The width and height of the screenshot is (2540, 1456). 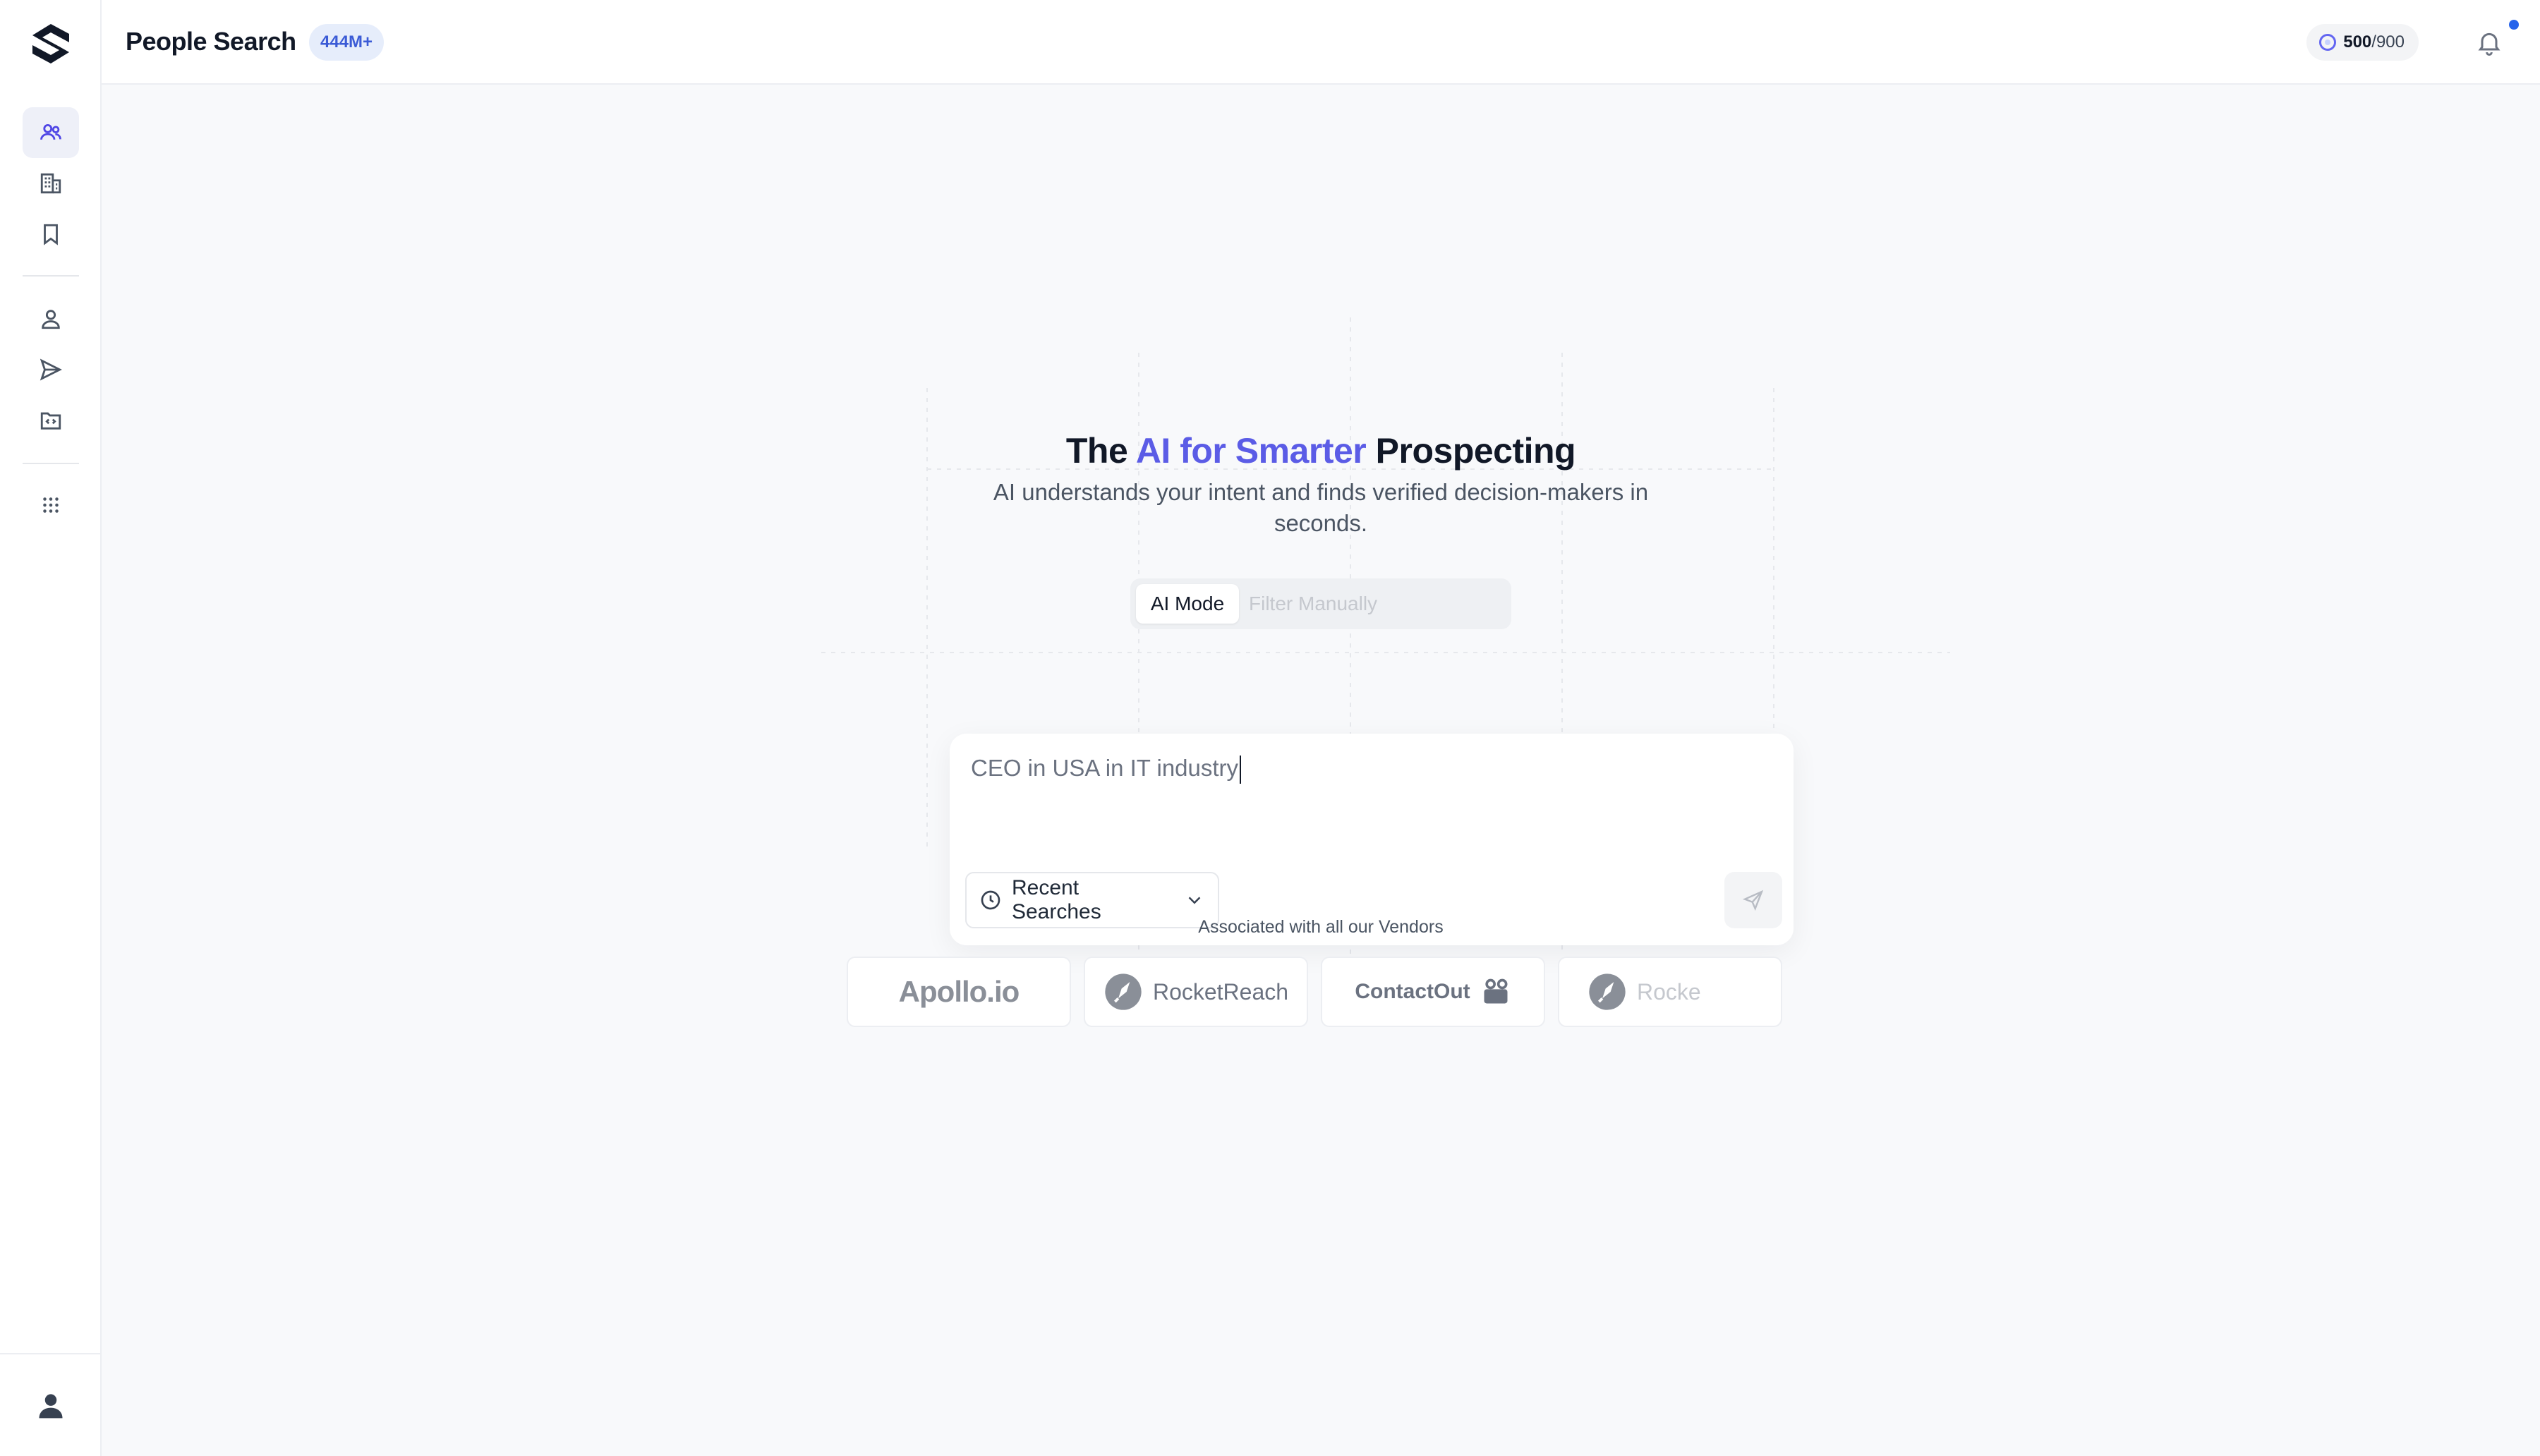 I want to click on sidebar-item-people, so click(x=51, y=132).